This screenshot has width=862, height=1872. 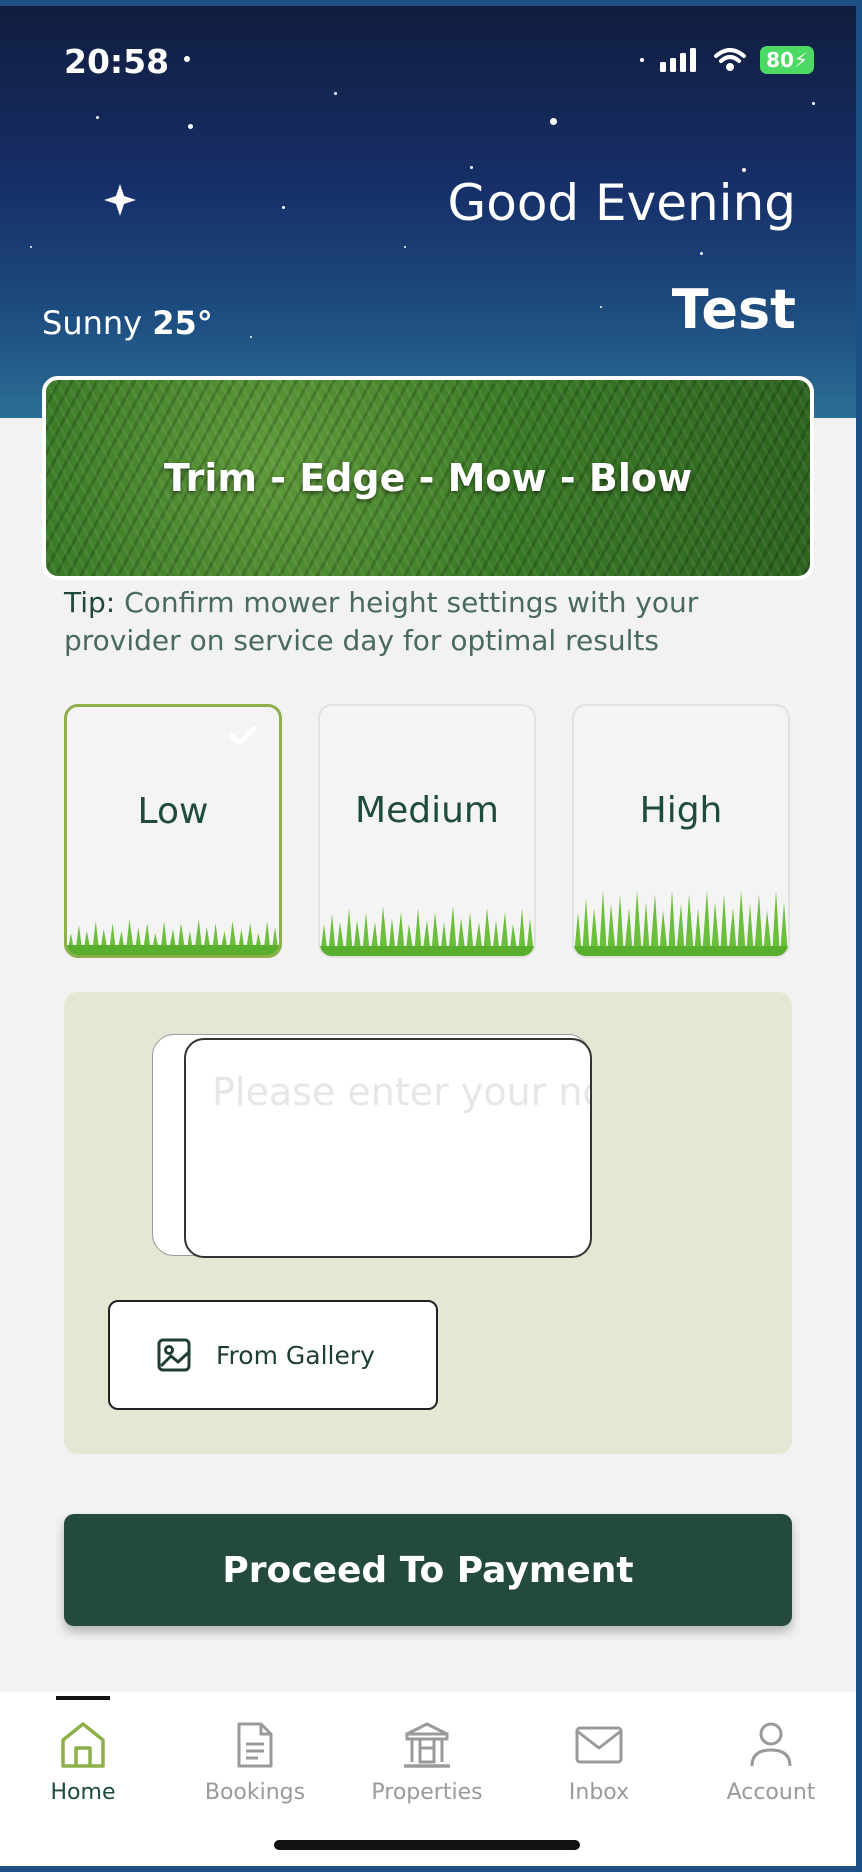 I want to click on service-banner: Trim - Edge - Mow - Blow, so click(x=428, y=478).